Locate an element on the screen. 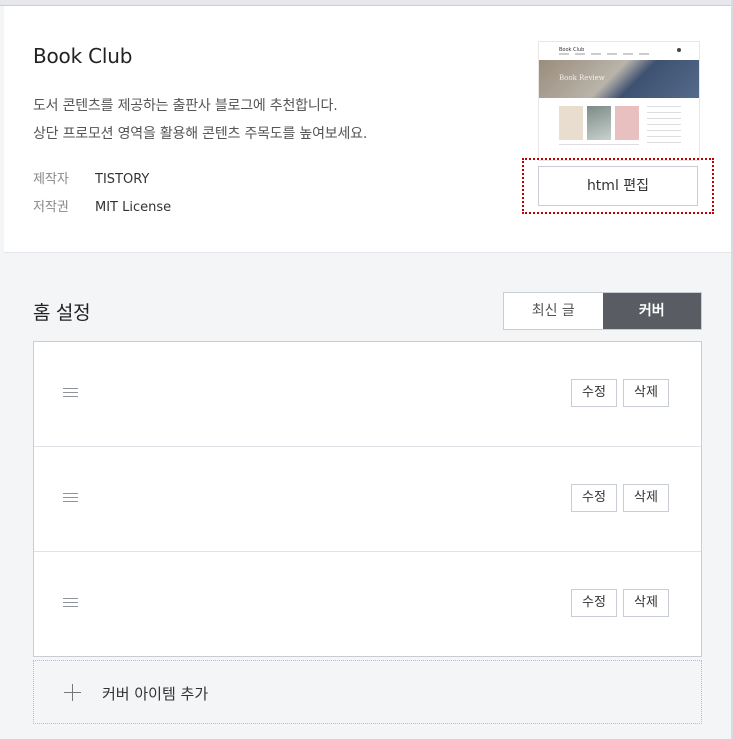 The width and height of the screenshot is (733, 739). preview-footer-line is located at coordinates (599, 144).